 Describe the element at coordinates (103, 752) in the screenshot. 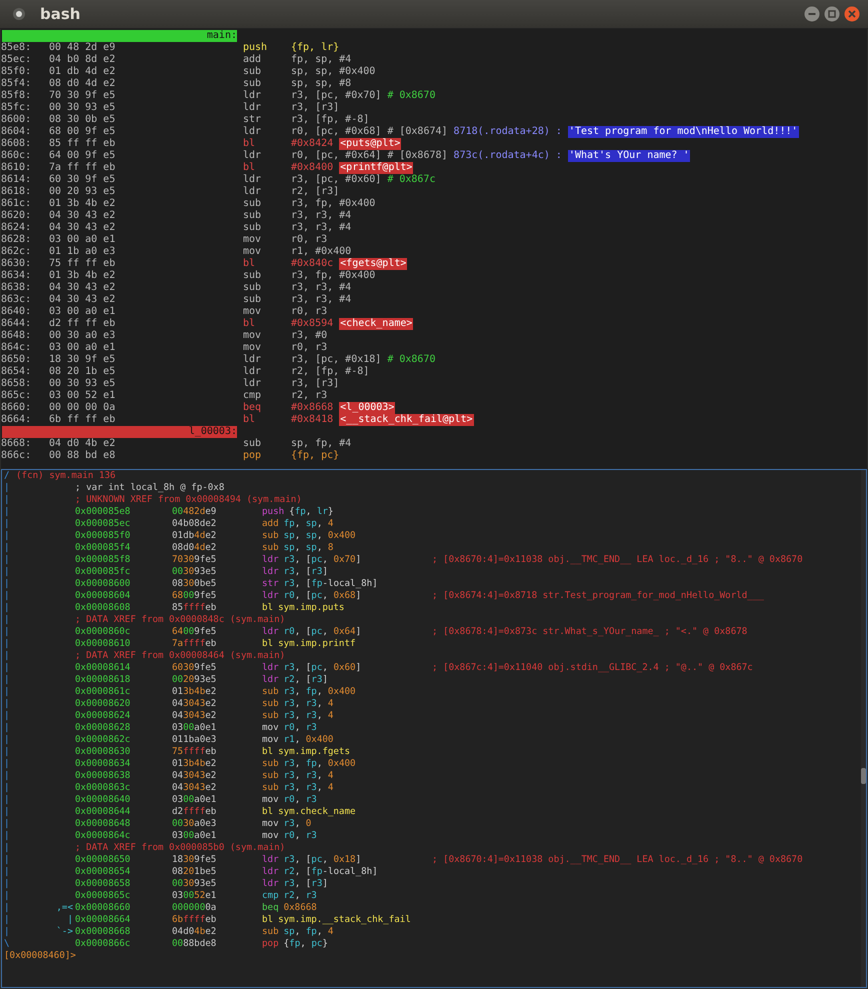

I see `address-text: 0x00008630` at that location.